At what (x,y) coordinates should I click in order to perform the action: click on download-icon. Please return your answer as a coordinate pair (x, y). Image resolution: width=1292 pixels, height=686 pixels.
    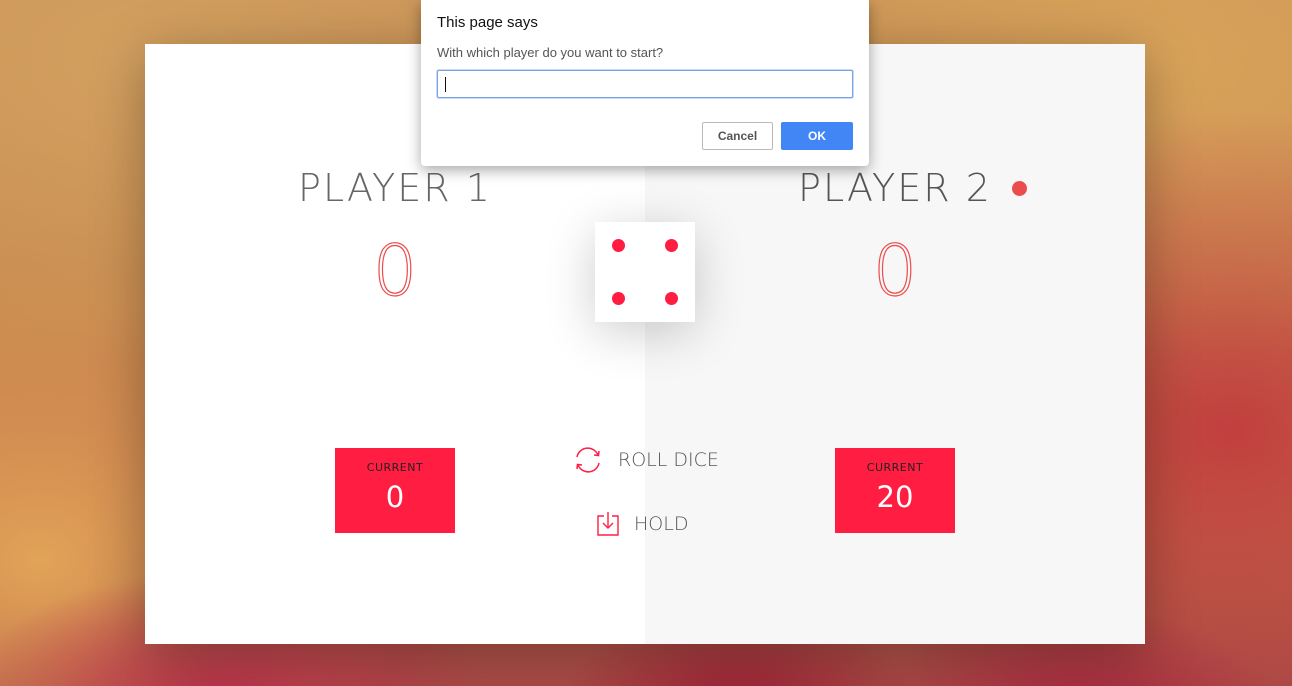
    Looking at the image, I should click on (608, 524).